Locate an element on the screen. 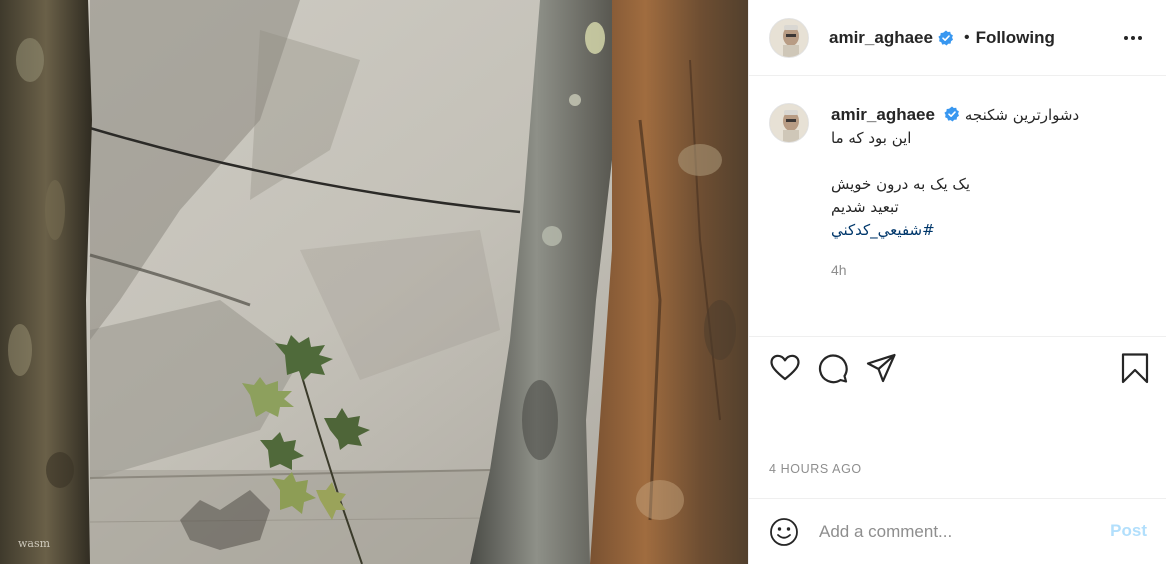  heart-icon is located at coordinates (785, 368).